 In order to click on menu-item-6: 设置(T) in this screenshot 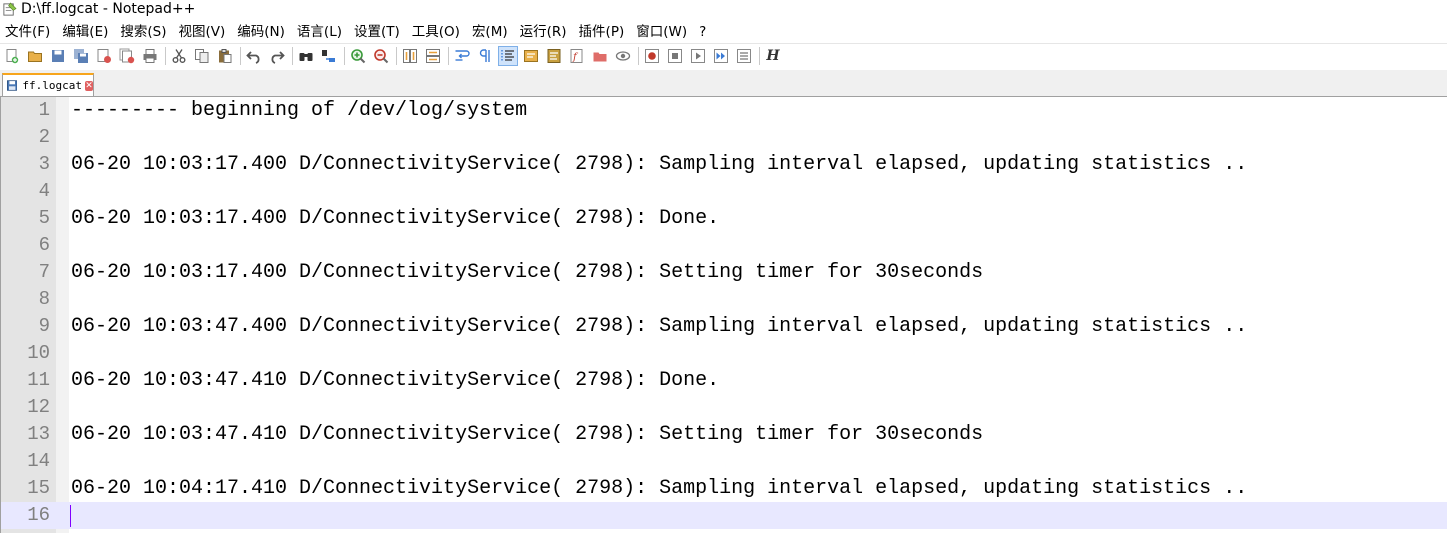, I will do `click(377, 32)`.